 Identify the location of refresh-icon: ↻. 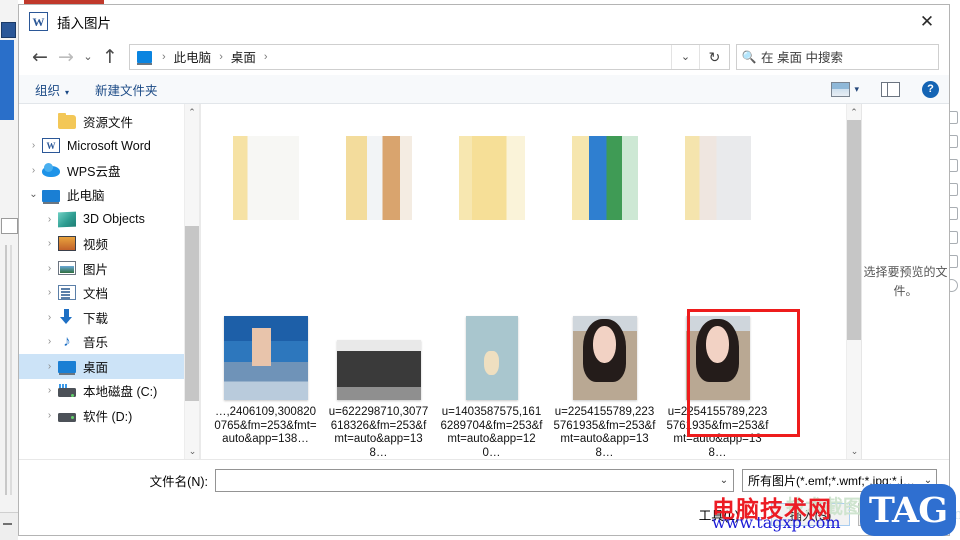
(714, 56).